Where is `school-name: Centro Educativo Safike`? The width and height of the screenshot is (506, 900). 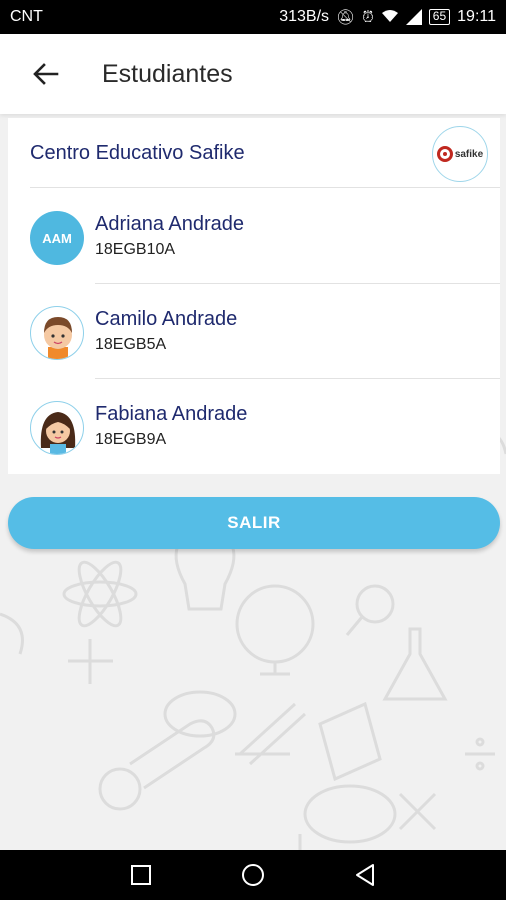 school-name: Centro Educativo Safike is located at coordinates (137, 153).